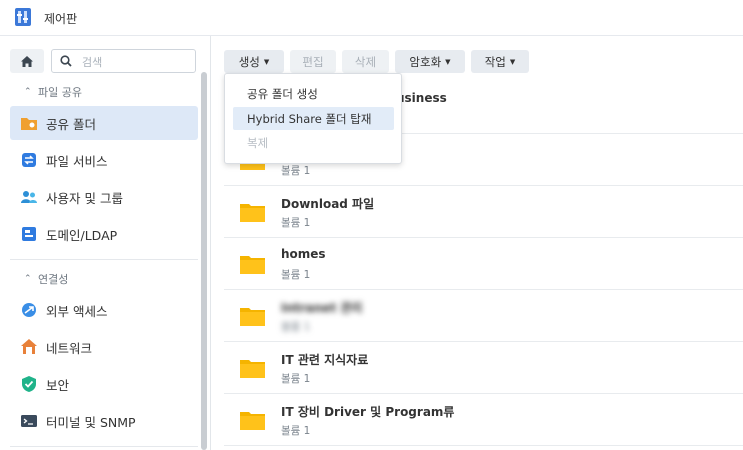 The height and width of the screenshot is (450, 743). I want to click on folder-name: IT 관련 지식자료, so click(325, 360).